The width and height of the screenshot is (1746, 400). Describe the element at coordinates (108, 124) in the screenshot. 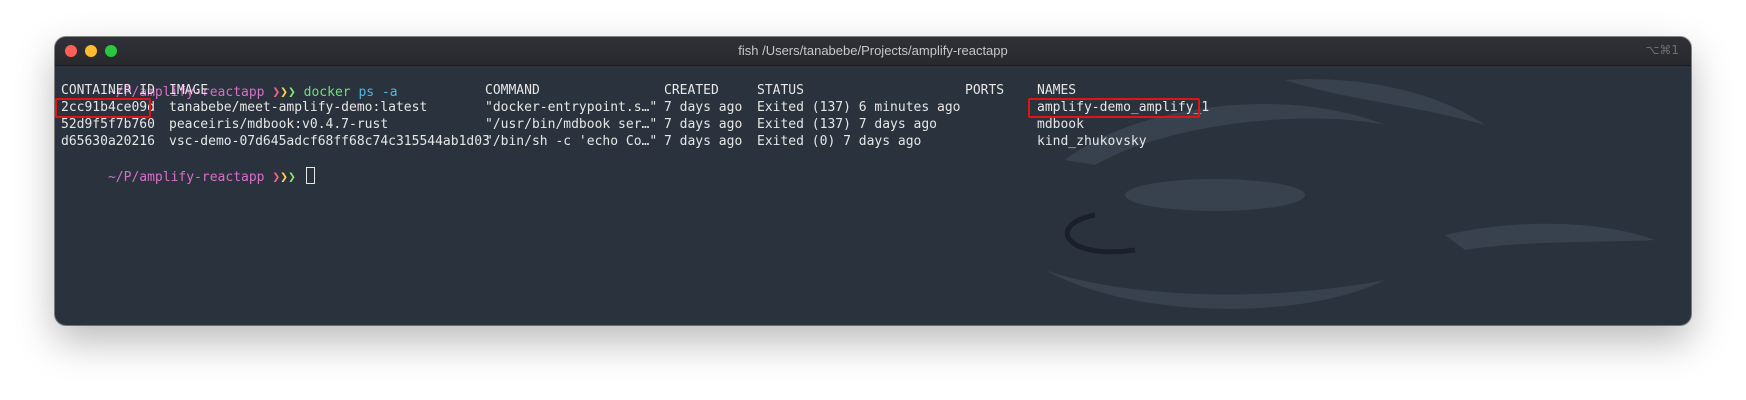

I see `cell-container-id: 52d9f5f7b760` at that location.